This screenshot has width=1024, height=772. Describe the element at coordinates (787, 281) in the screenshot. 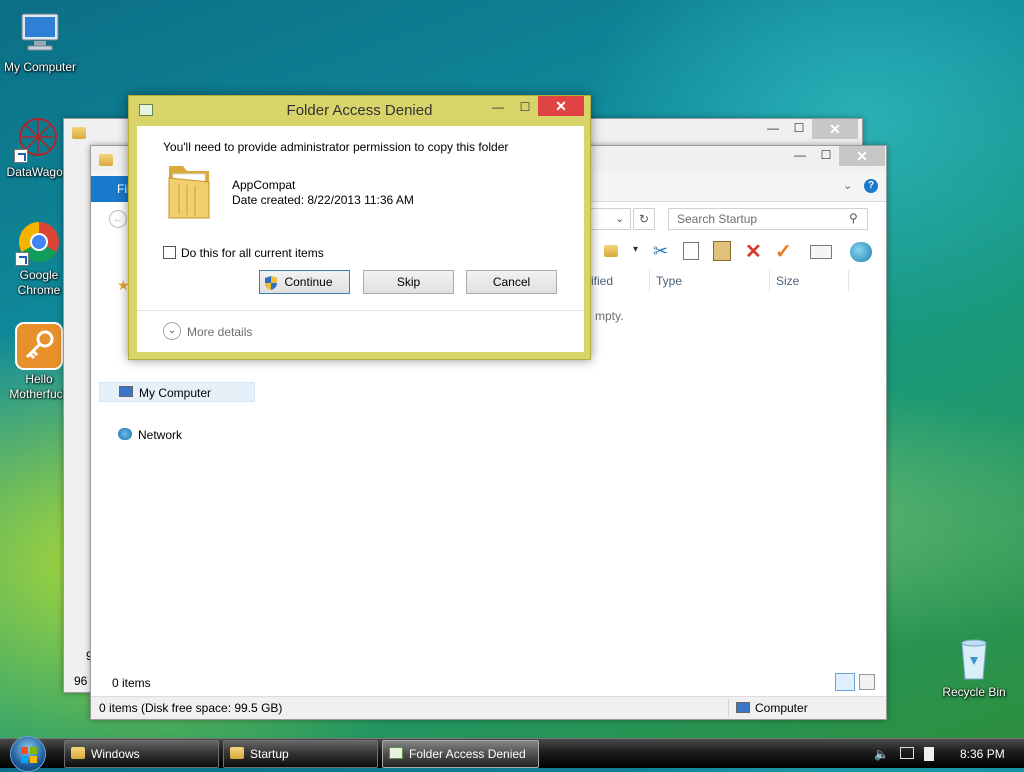

I see `column-header-size: Size` at that location.